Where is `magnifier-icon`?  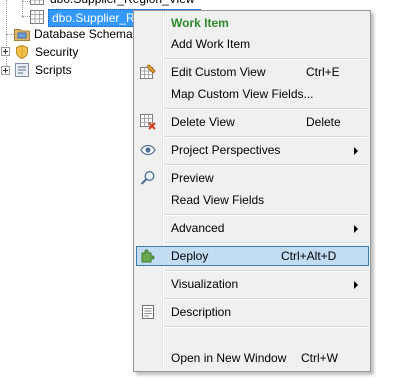
magnifier-icon is located at coordinates (148, 178).